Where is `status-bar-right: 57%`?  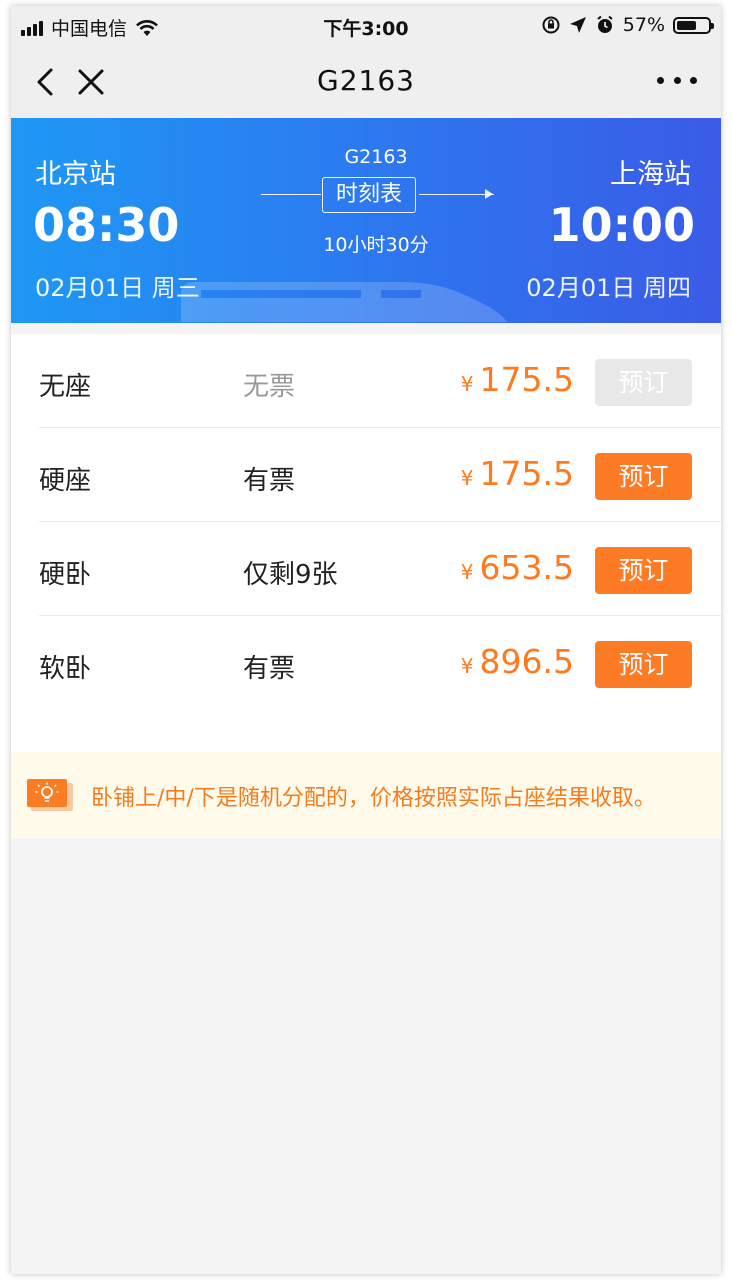
status-bar-right: 57% is located at coordinates (623, 25).